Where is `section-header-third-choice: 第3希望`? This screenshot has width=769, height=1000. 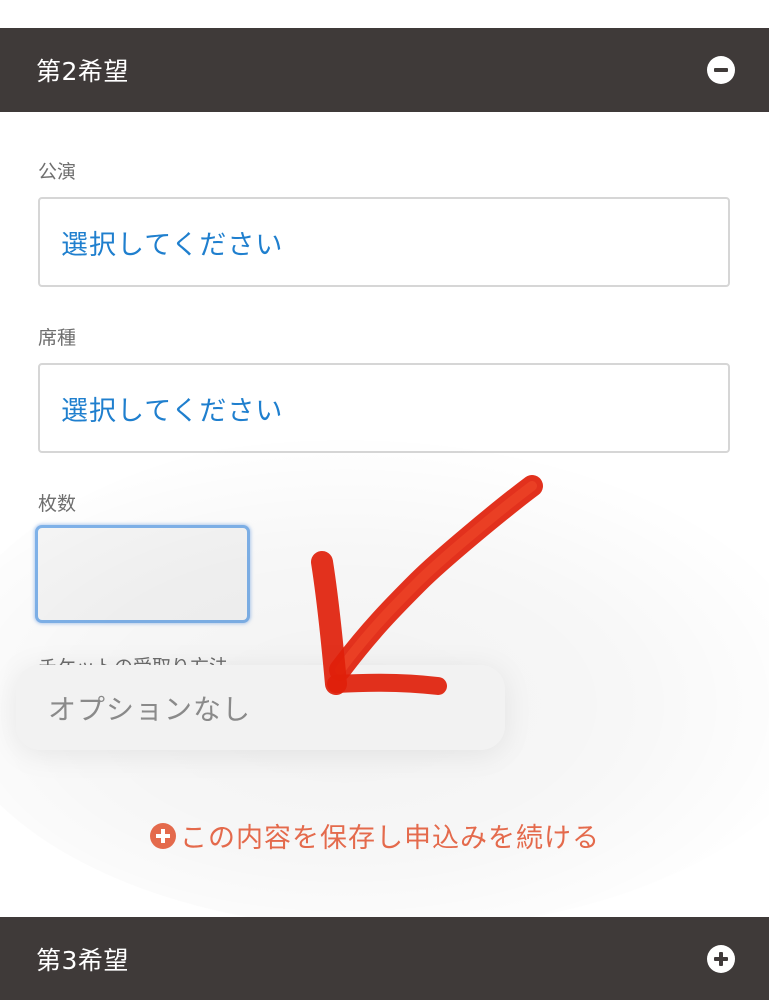 section-header-third-choice: 第3希望 is located at coordinates (384, 958).